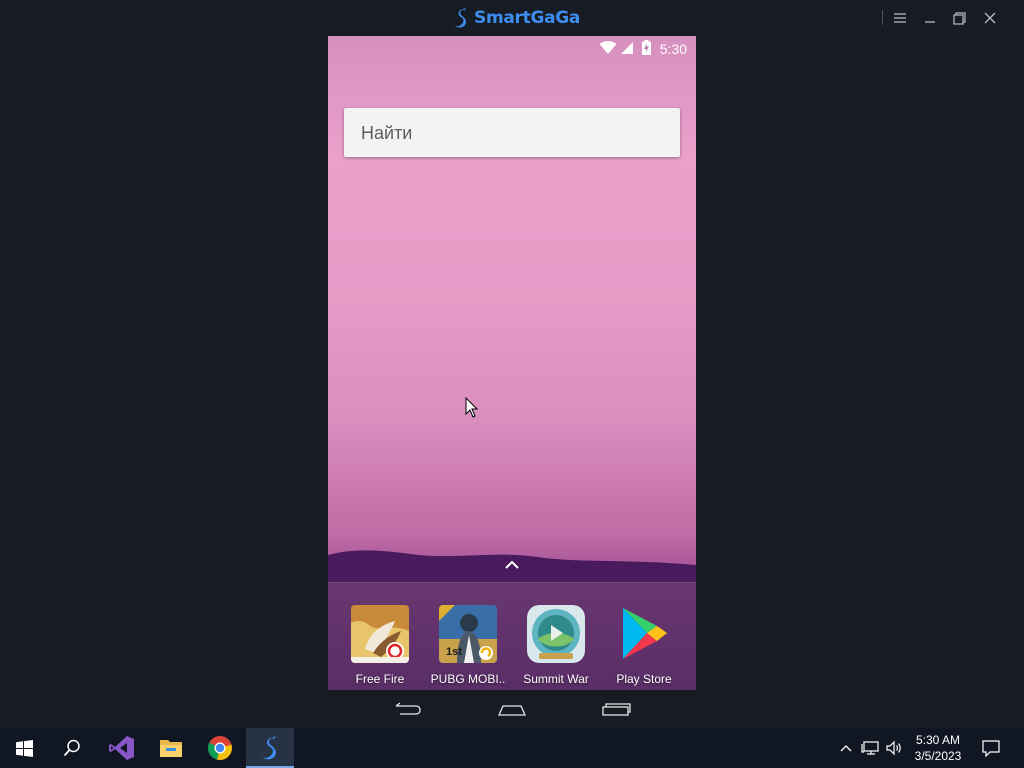 This screenshot has width=1024, height=768. I want to click on back-icon, so click(407, 709).